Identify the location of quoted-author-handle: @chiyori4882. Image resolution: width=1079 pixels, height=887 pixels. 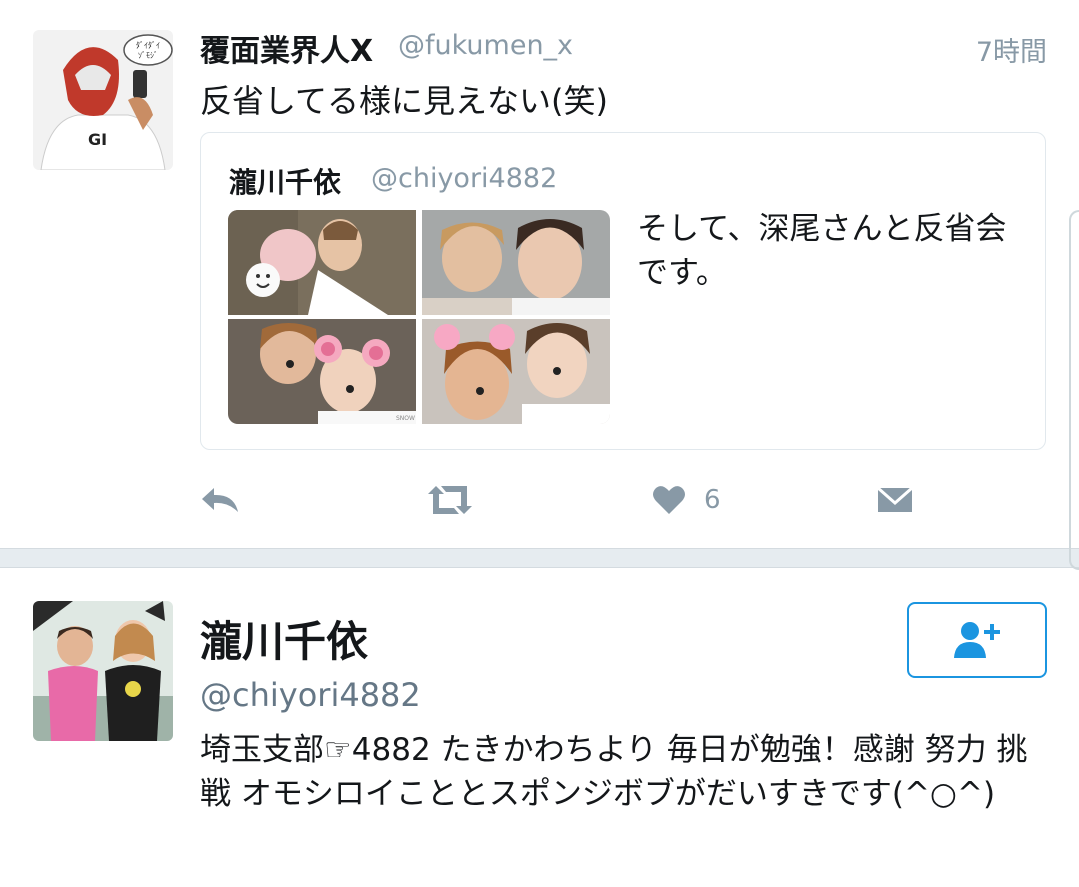
(464, 178).